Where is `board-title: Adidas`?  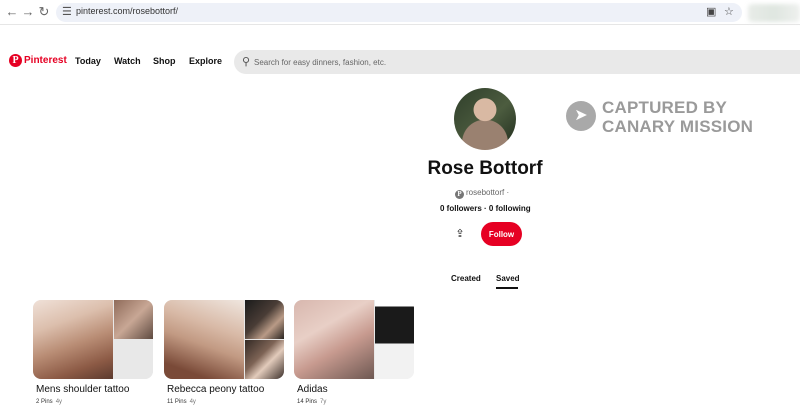
board-title: Adidas is located at coordinates (312, 389).